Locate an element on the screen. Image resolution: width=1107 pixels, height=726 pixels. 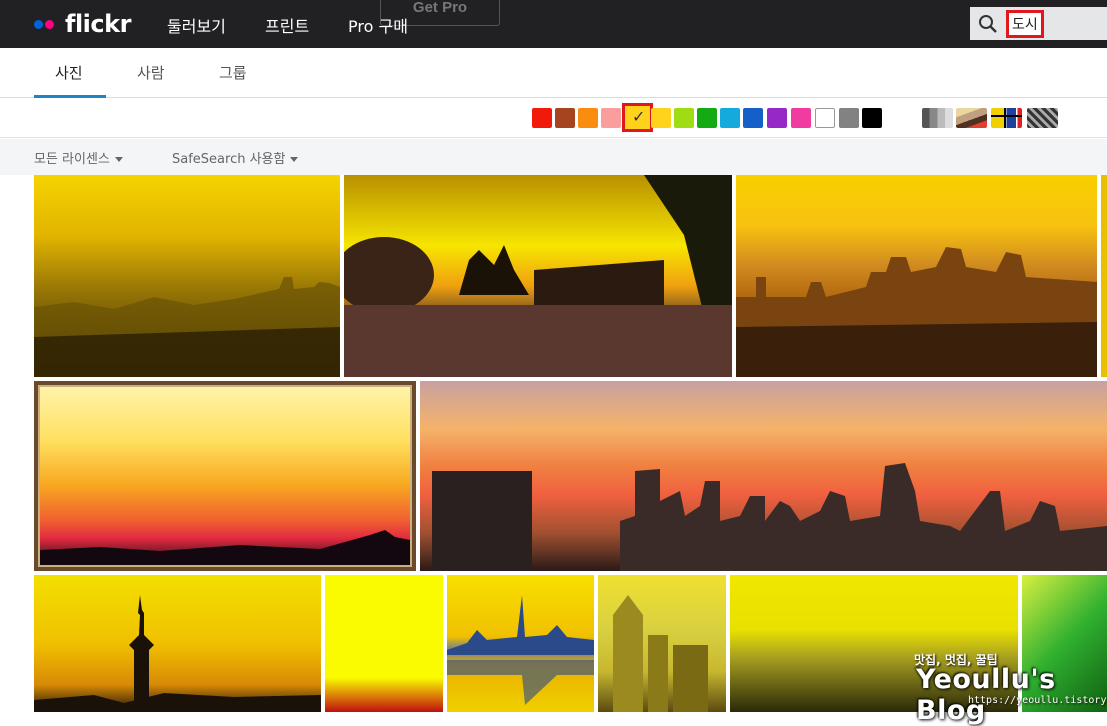
minimalist-style-icon is located at coordinates (1006, 118).